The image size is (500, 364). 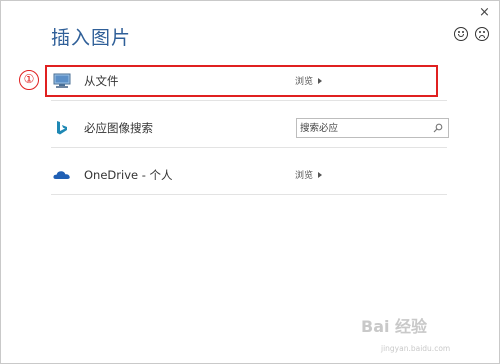 What do you see at coordinates (91, 38) in the screenshot?
I see `dialog-title: 插入图片` at bounding box center [91, 38].